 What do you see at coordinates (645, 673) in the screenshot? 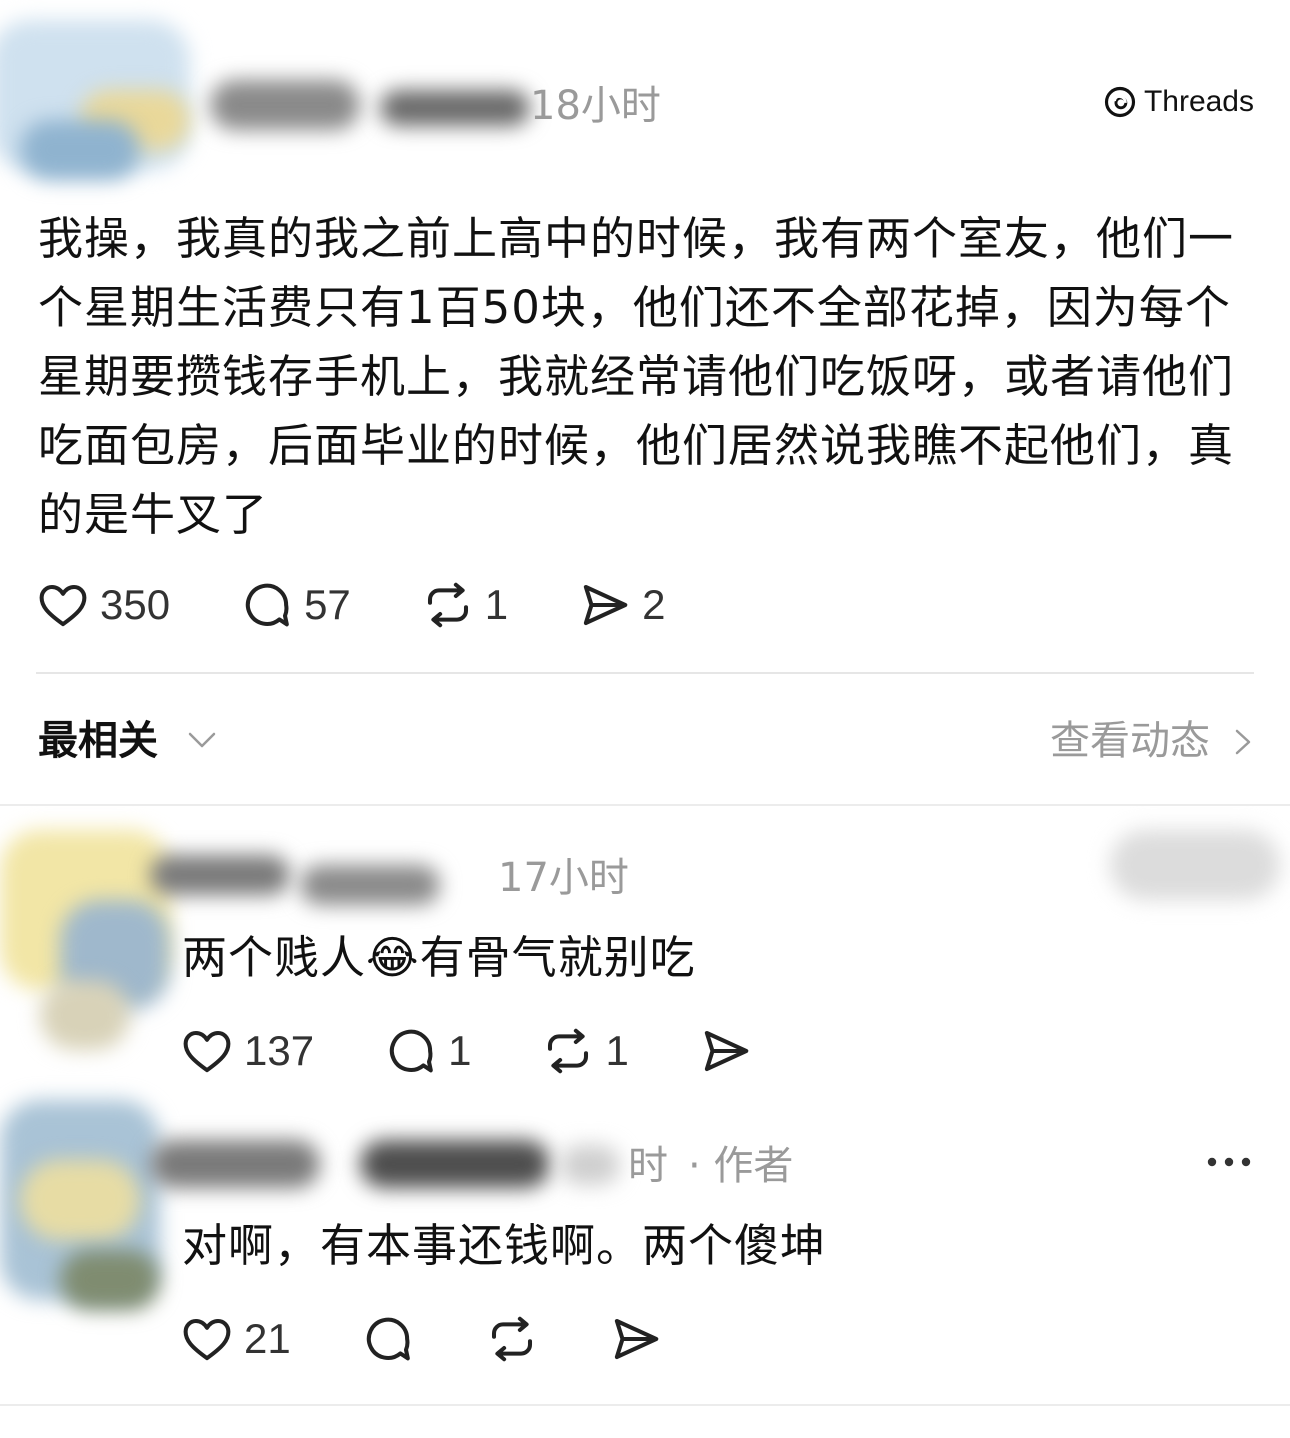
I see `post-divider` at bounding box center [645, 673].